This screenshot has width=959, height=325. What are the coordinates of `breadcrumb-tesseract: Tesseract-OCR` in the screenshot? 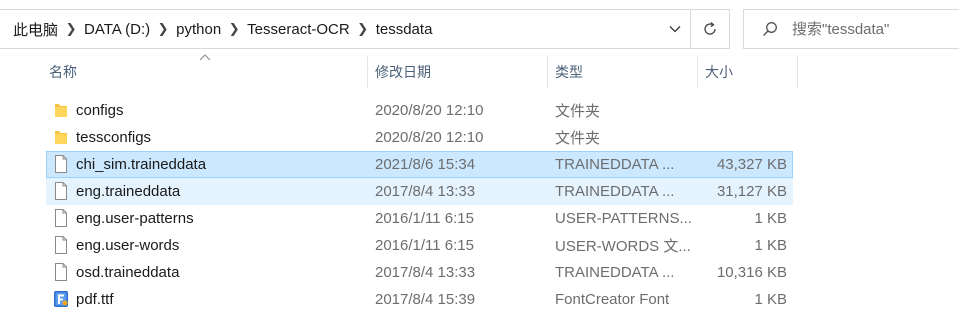 It's located at (298, 29).